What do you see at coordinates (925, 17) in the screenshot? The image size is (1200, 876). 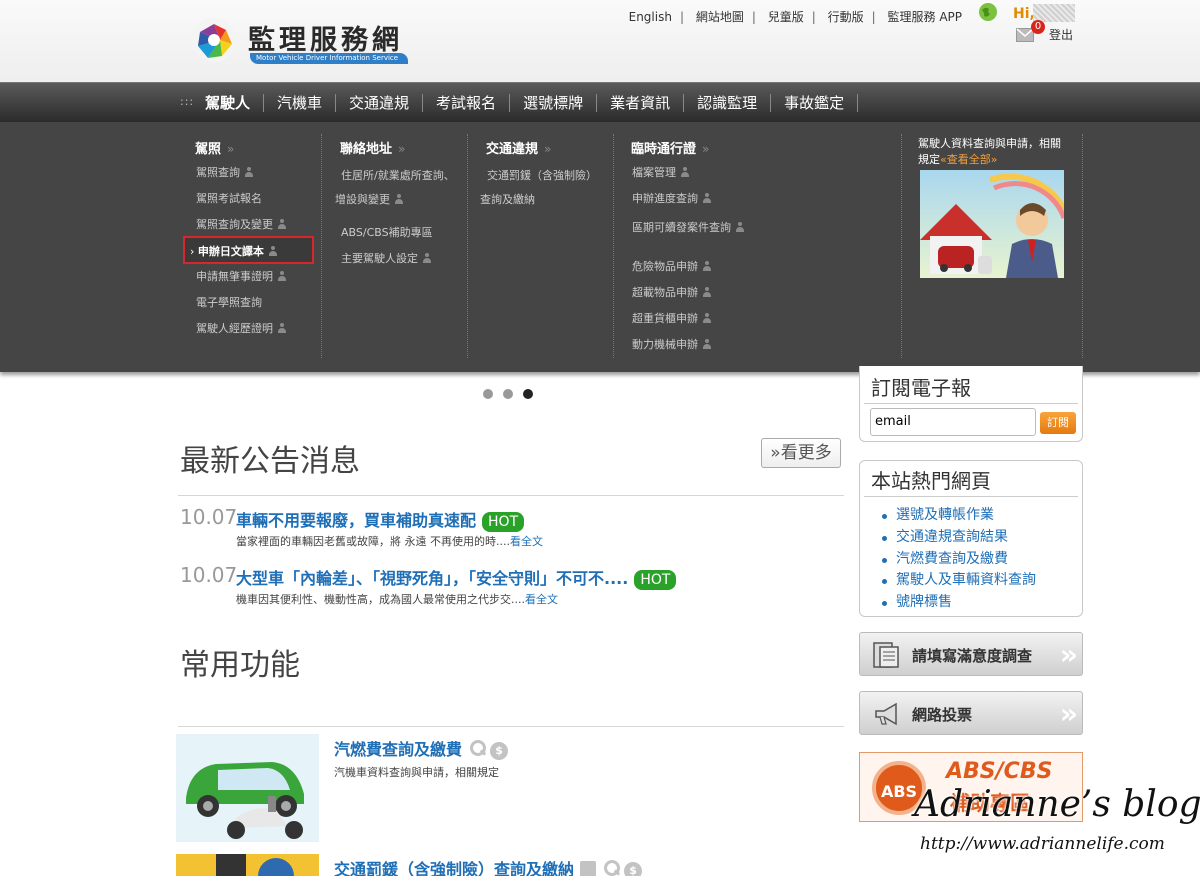 I see `link-app: 監理服務 APP` at bounding box center [925, 17].